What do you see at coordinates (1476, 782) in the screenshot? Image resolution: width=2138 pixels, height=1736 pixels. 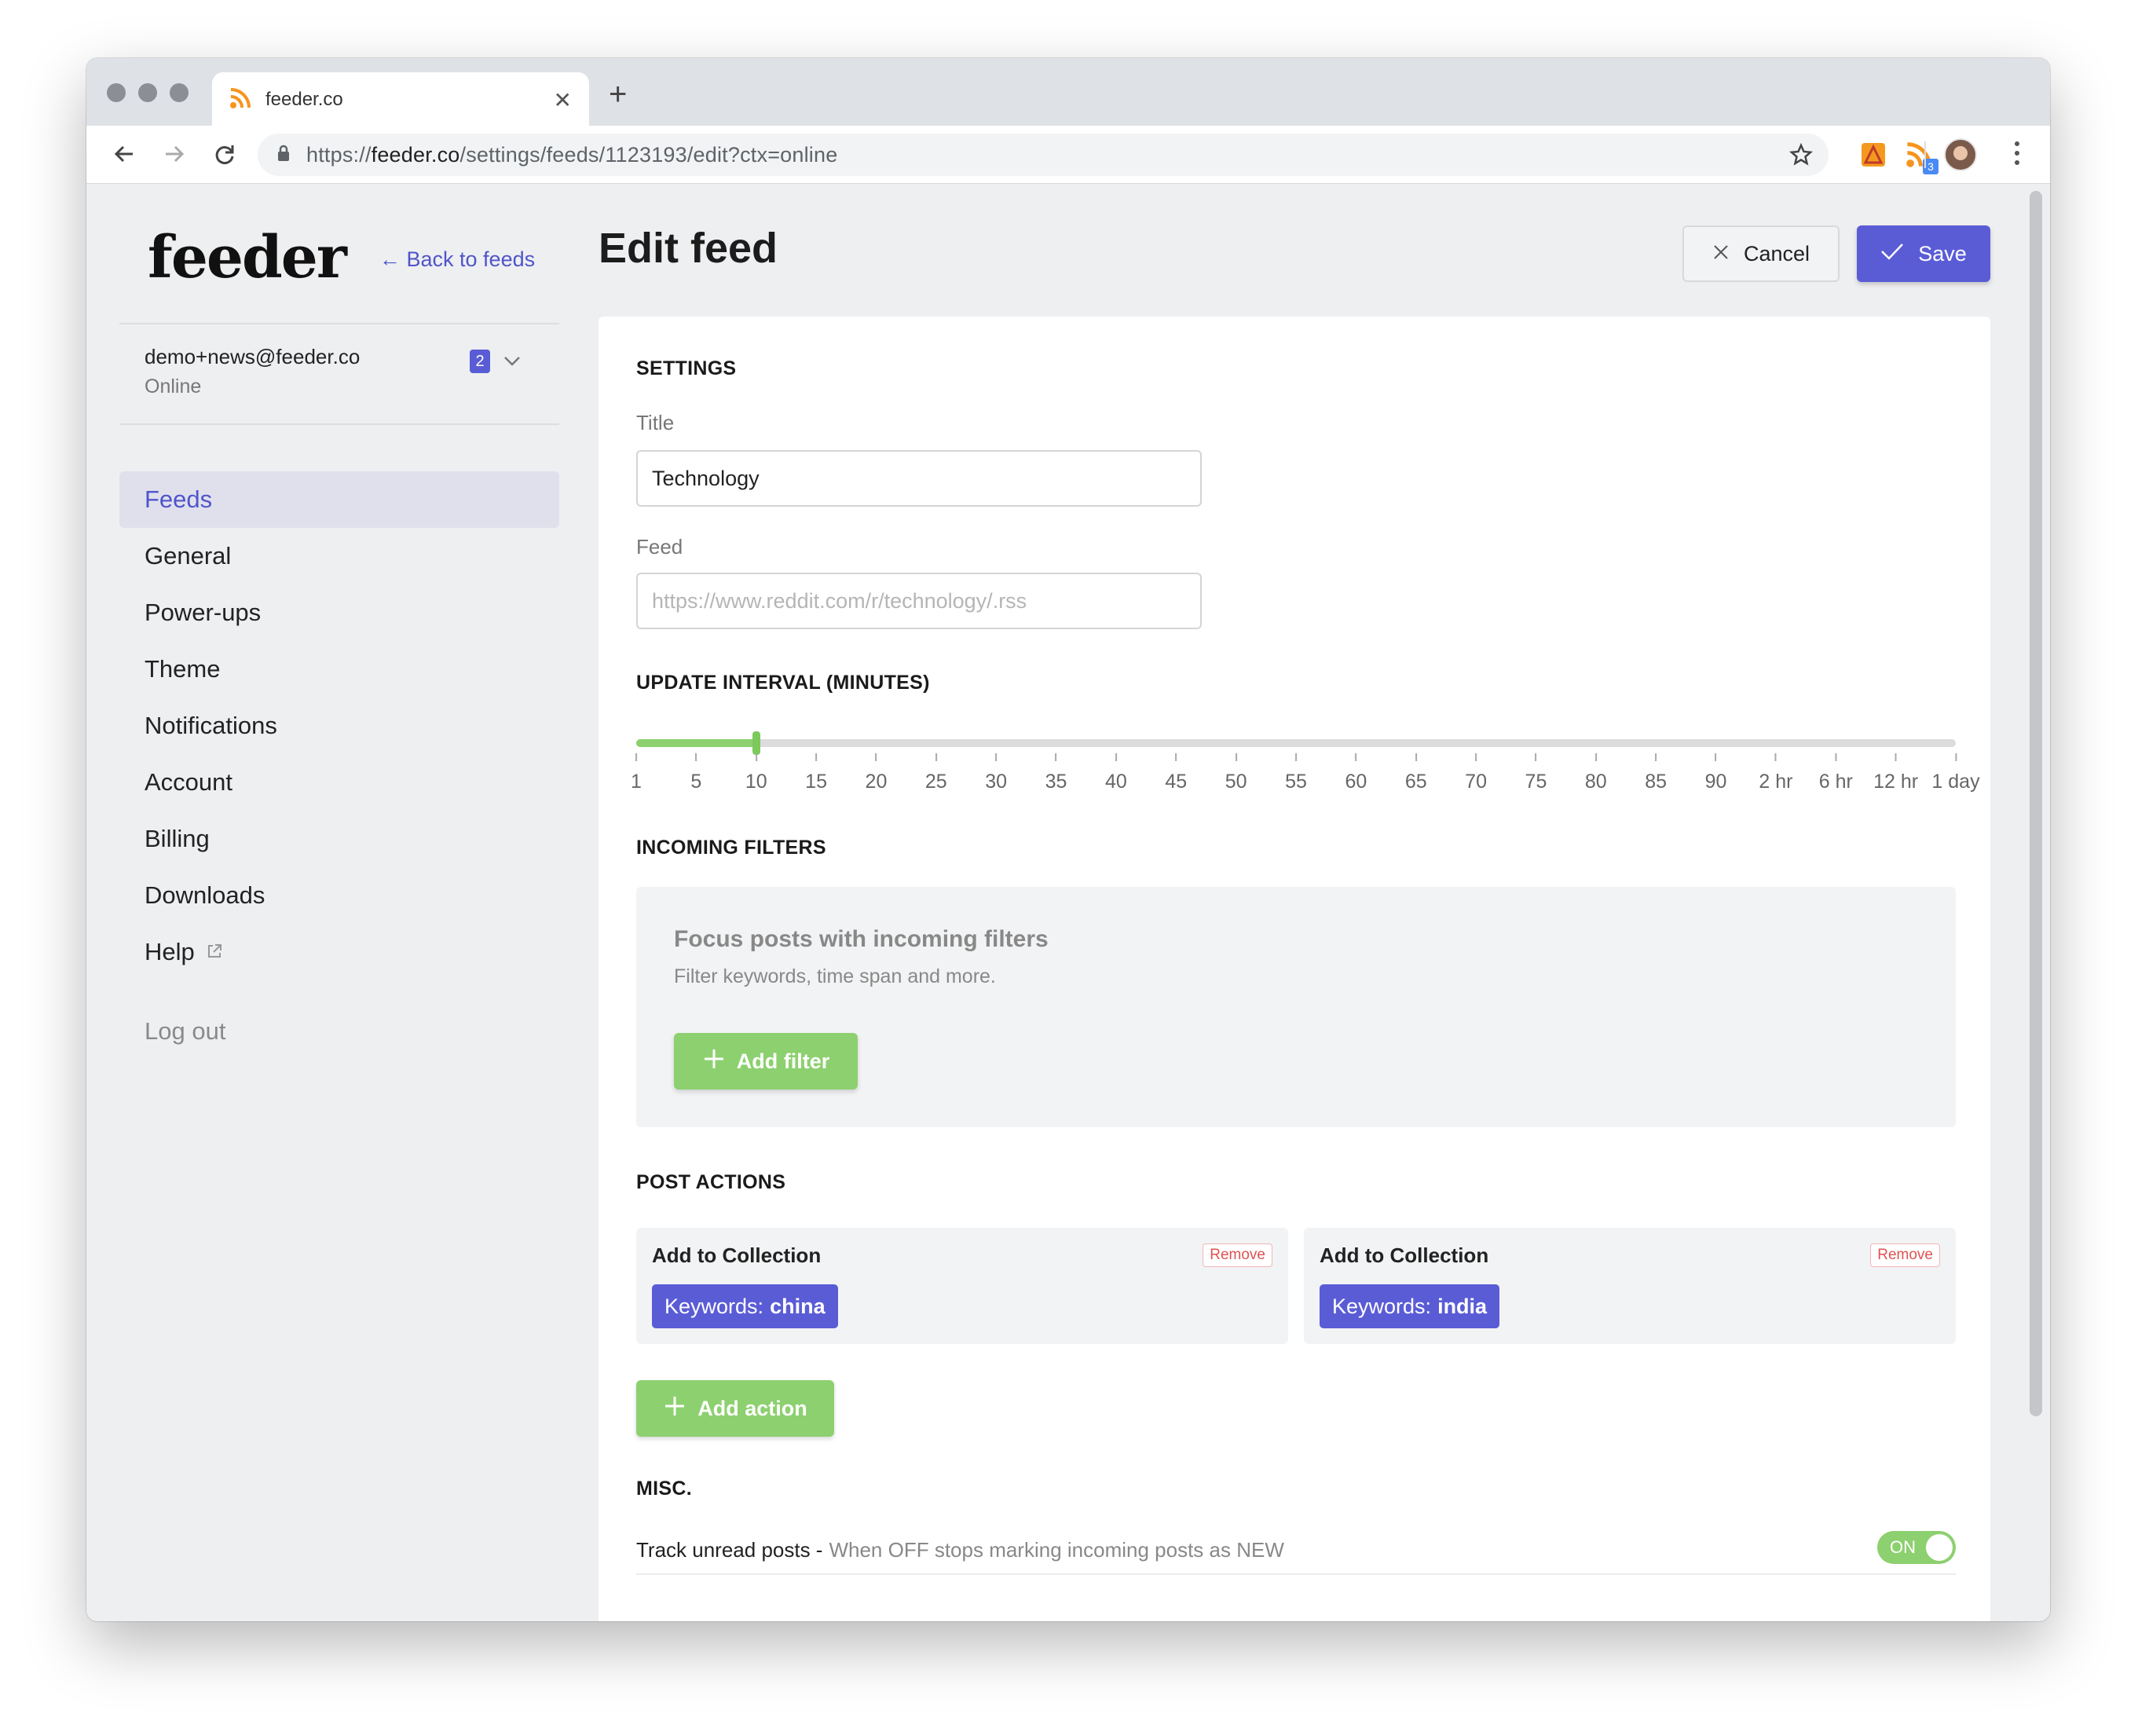 I see `tick-label: 70` at bounding box center [1476, 782].